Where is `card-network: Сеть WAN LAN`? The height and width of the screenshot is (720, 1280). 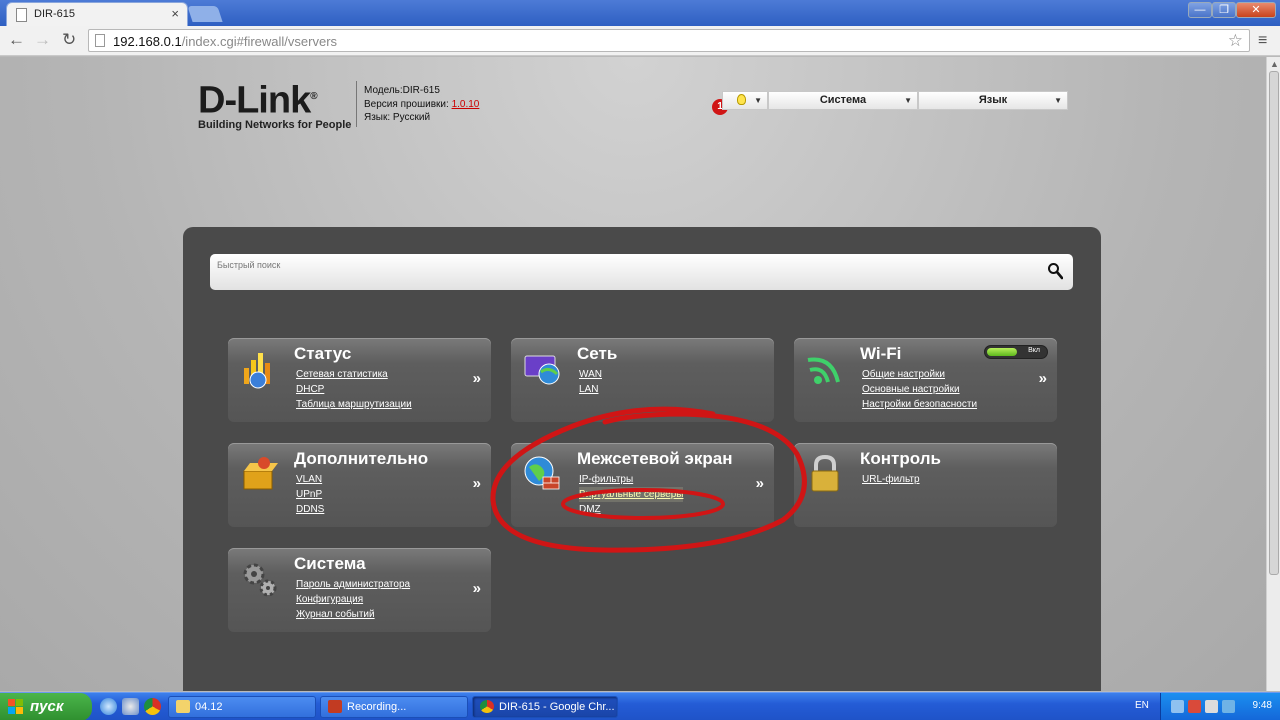
card-network: Сеть WAN LAN is located at coordinates (642, 380).